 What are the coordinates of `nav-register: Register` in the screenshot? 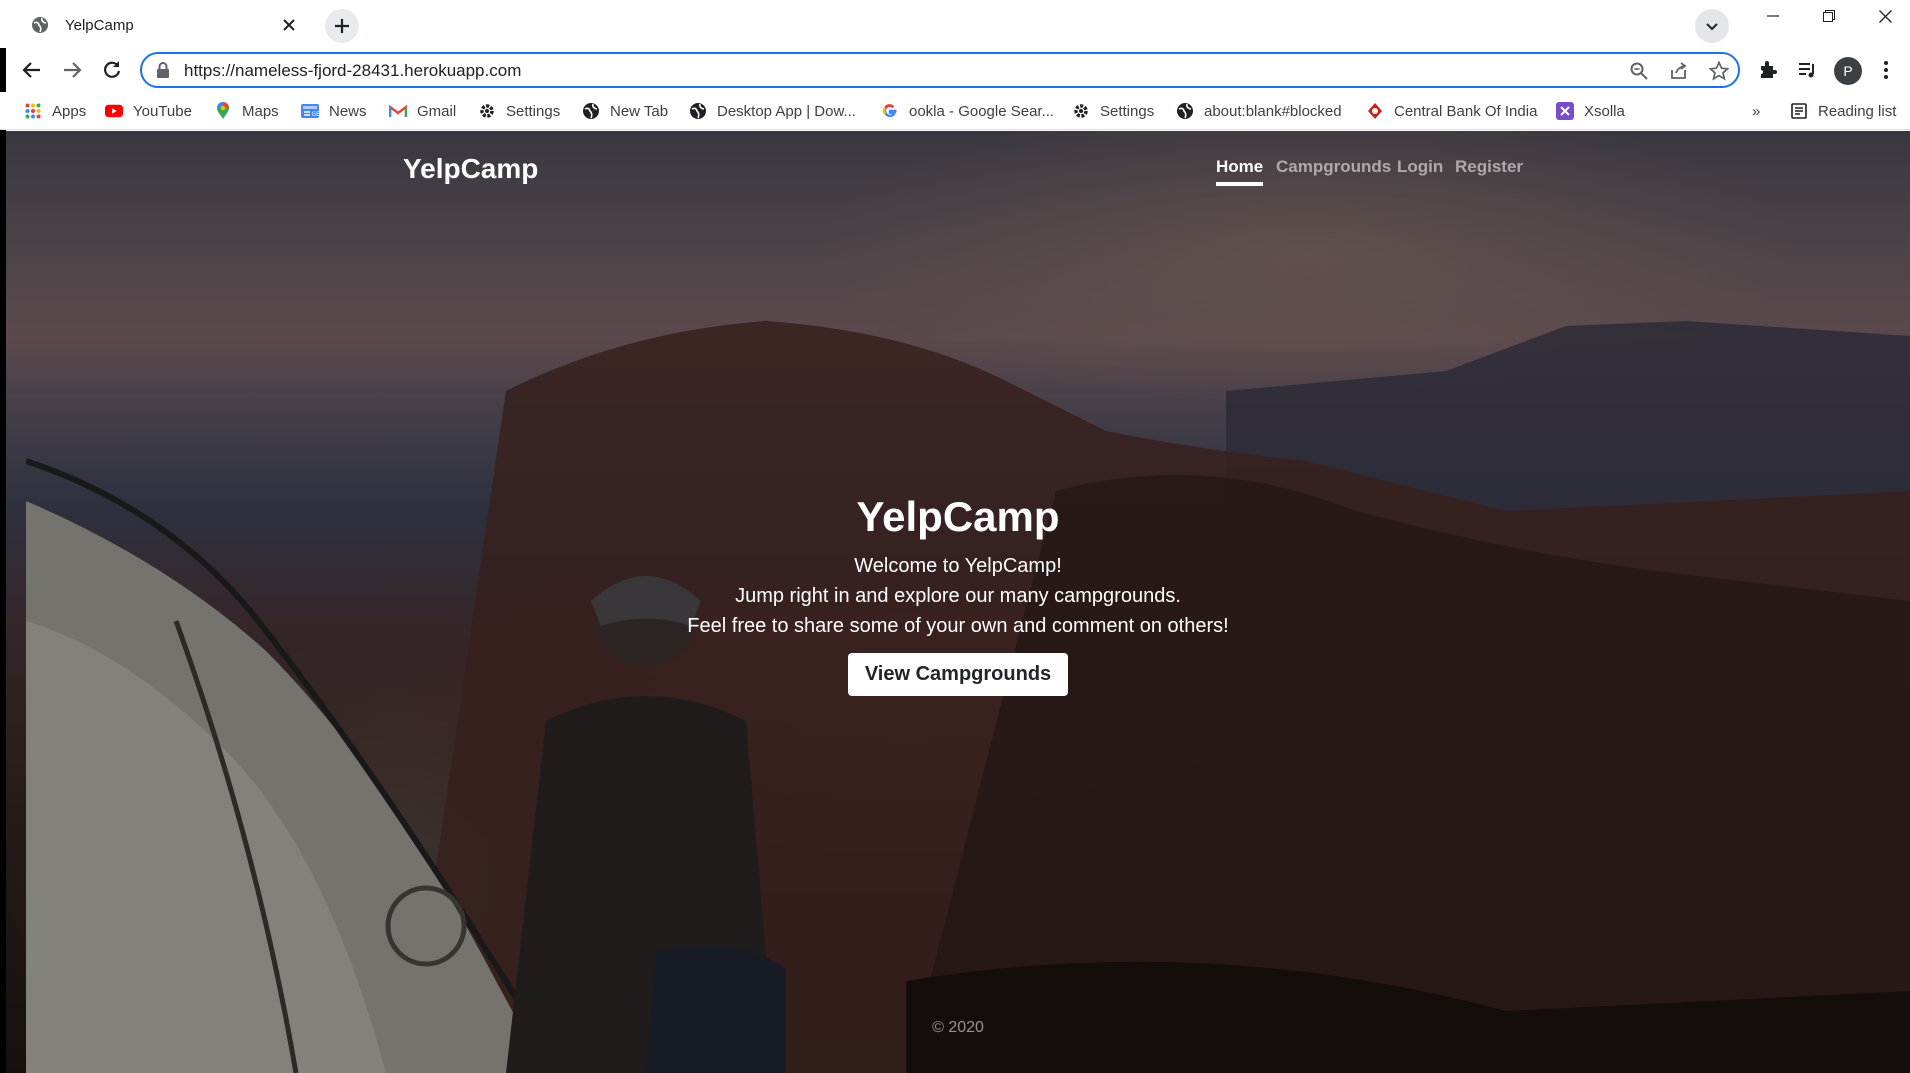 It's located at (1489, 167).